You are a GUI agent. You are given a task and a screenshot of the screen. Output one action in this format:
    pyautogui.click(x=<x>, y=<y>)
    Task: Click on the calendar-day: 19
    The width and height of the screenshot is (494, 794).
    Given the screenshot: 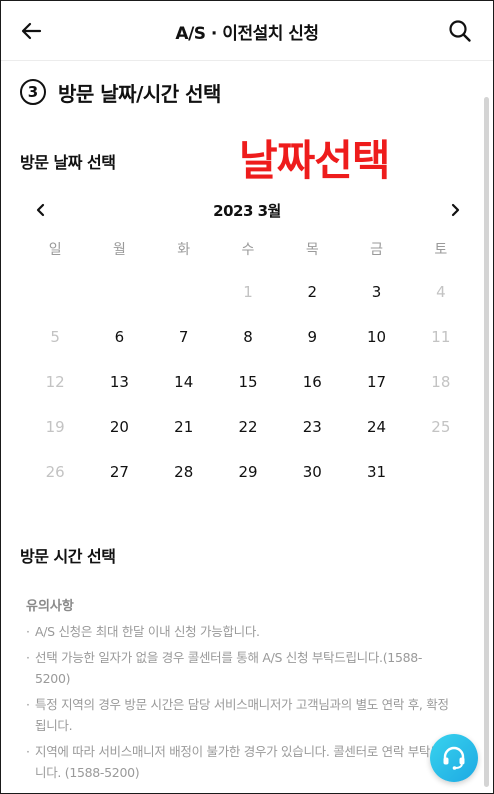 What is the action you would take?
    pyautogui.click(x=55, y=426)
    